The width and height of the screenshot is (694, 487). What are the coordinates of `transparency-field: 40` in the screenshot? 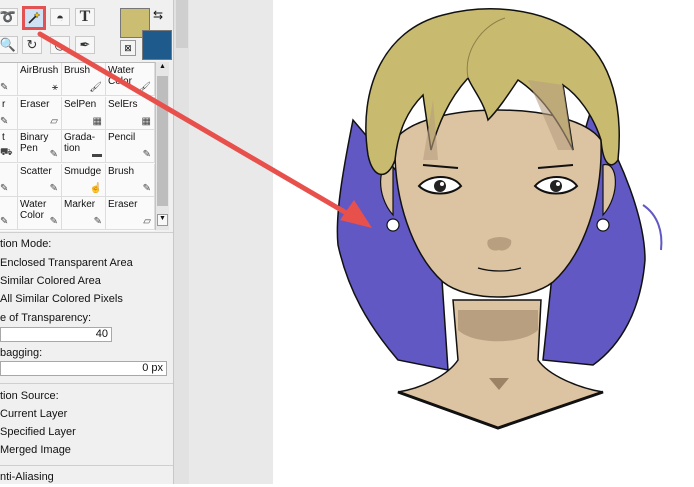 It's located at (56, 334).